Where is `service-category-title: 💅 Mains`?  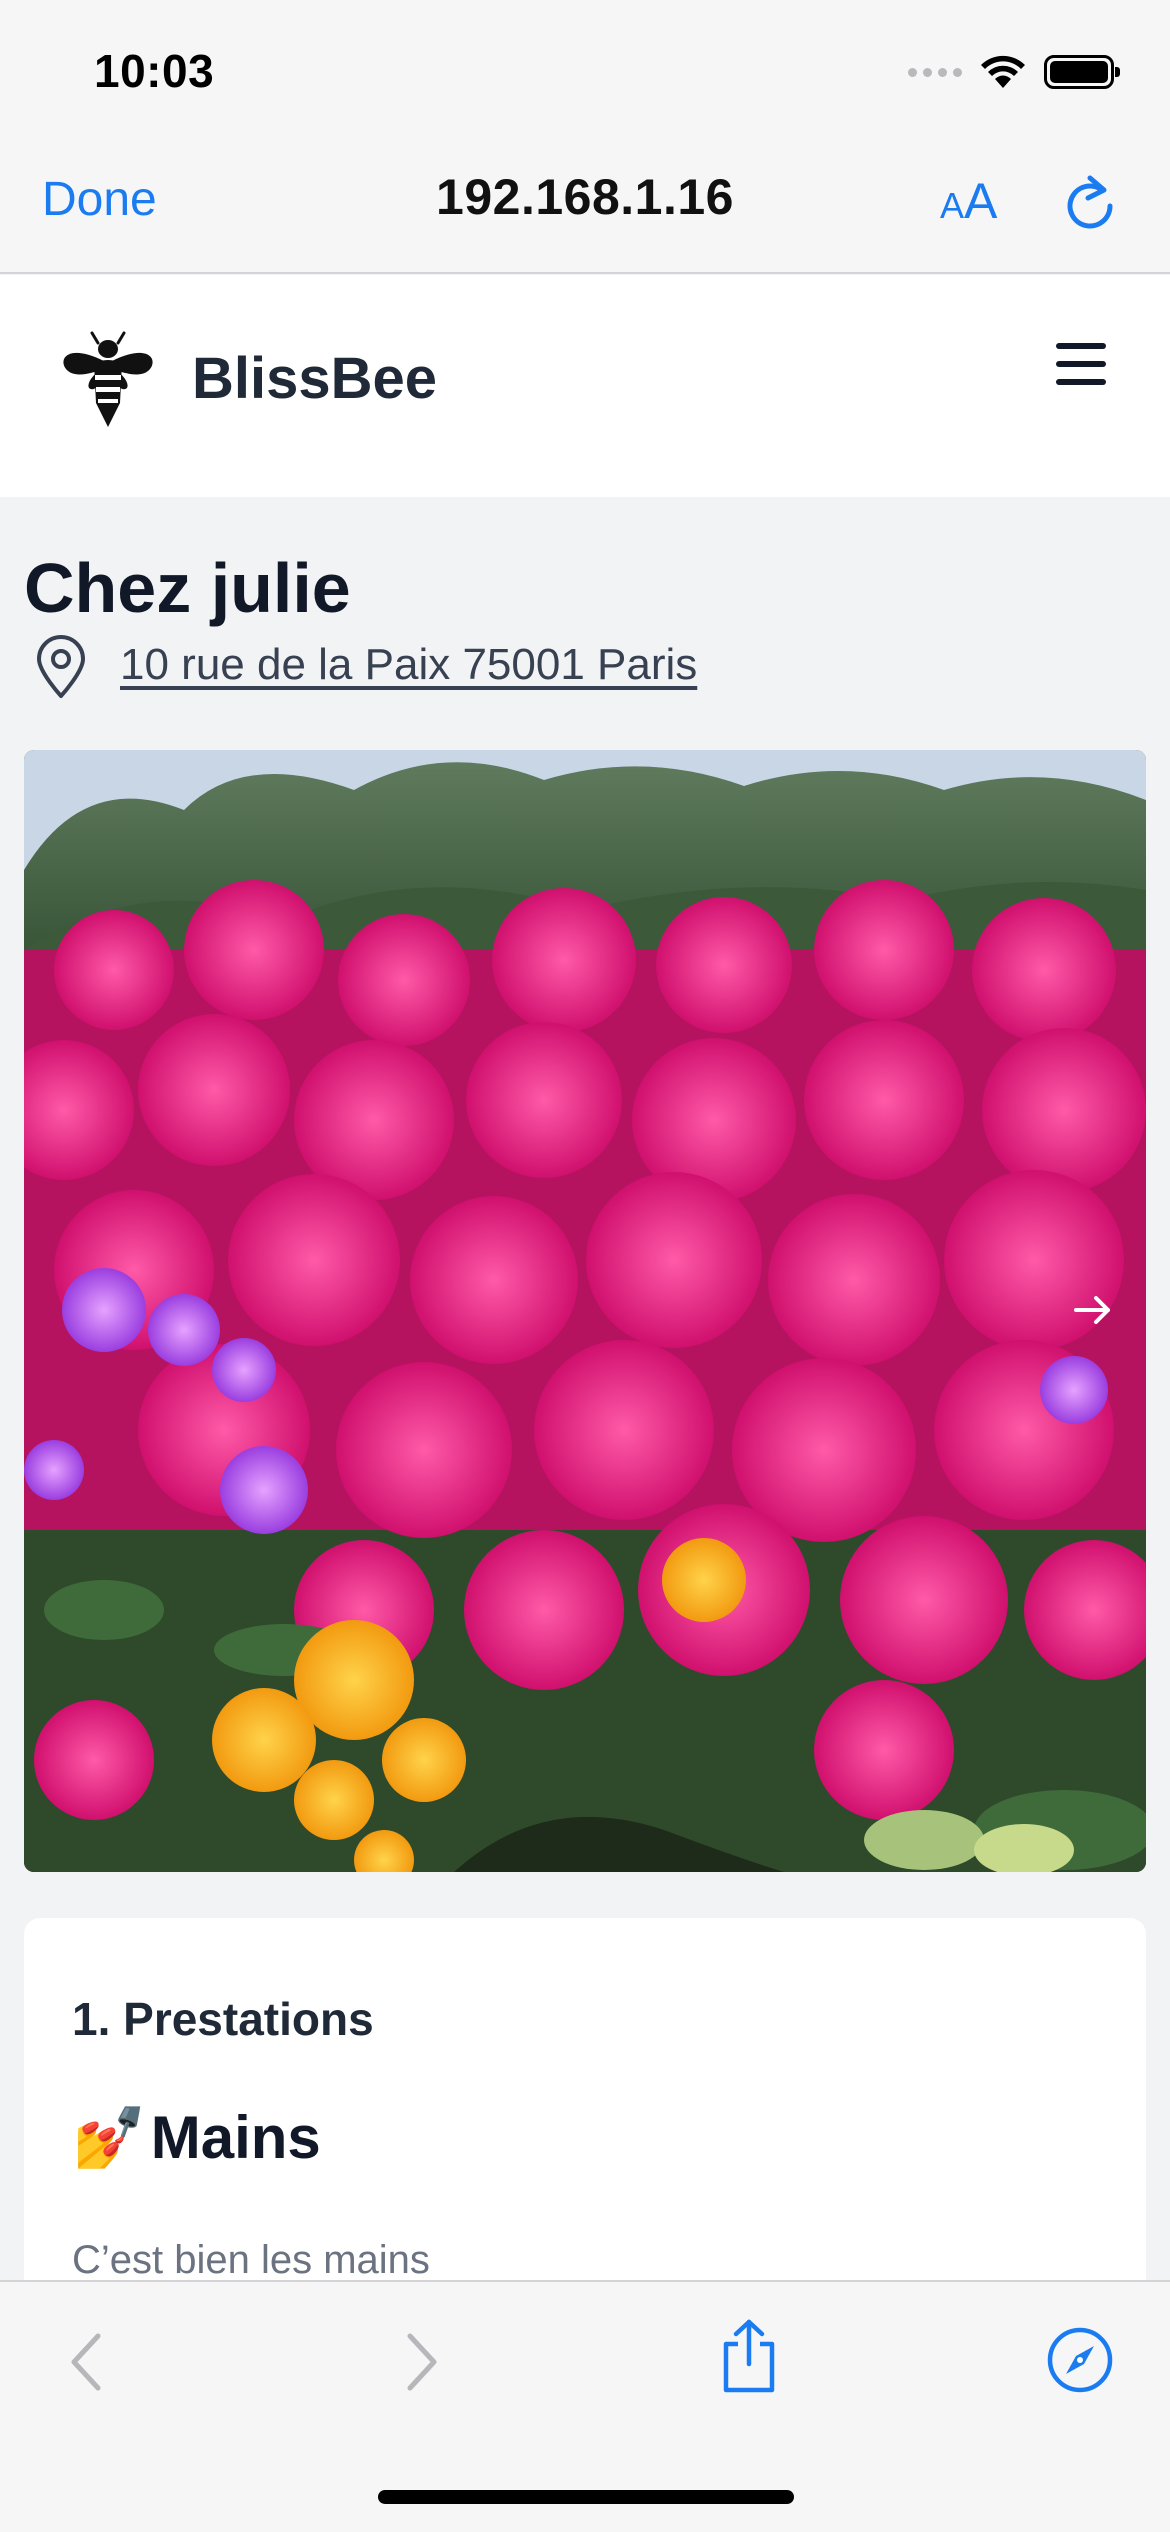 service-category-title: 💅 Mains is located at coordinates (196, 2137).